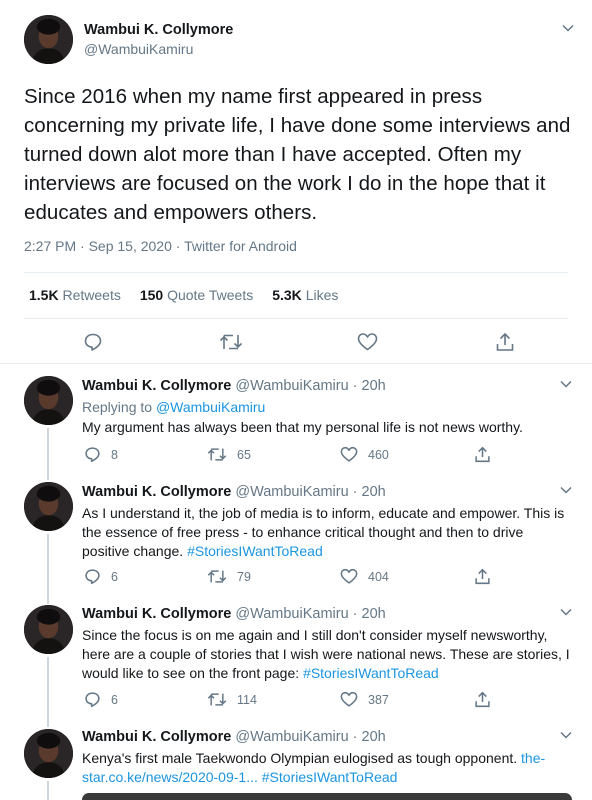 The height and width of the screenshot is (800, 592). What do you see at coordinates (364, 699) in the screenshot?
I see `like-button: 387` at bounding box center [364, 699].